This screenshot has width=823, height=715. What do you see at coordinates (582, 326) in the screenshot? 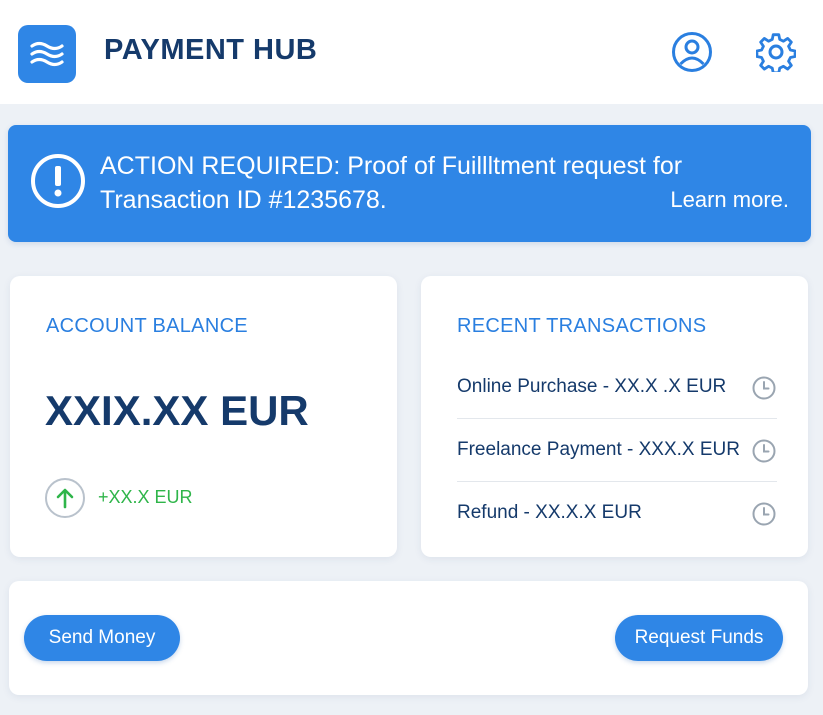
I see `transactions-heading: RECENT TRANSACTIONS` at bounding box center [582, 326].